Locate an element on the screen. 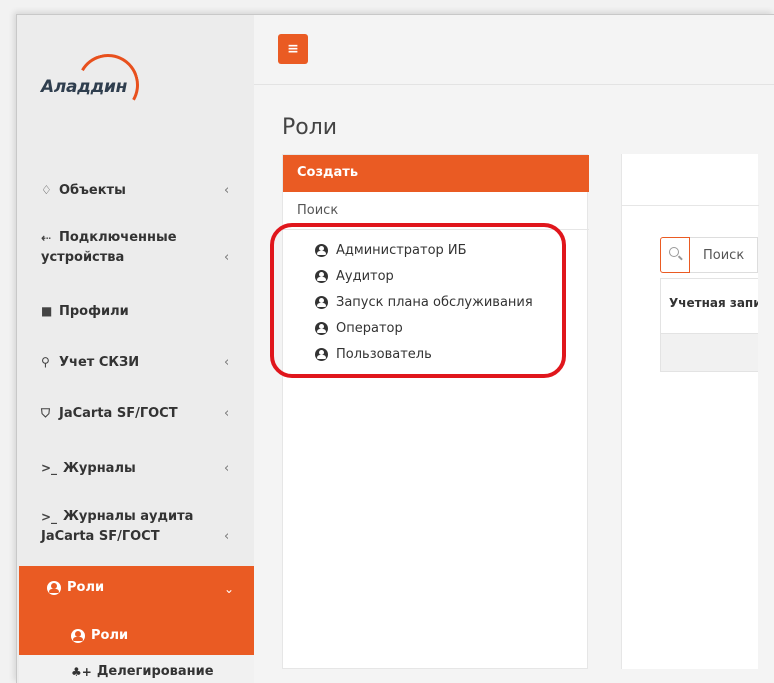 This screenshot has height=683, width=774. usb-icon: ⇠ is located at coordinates (46, 237).